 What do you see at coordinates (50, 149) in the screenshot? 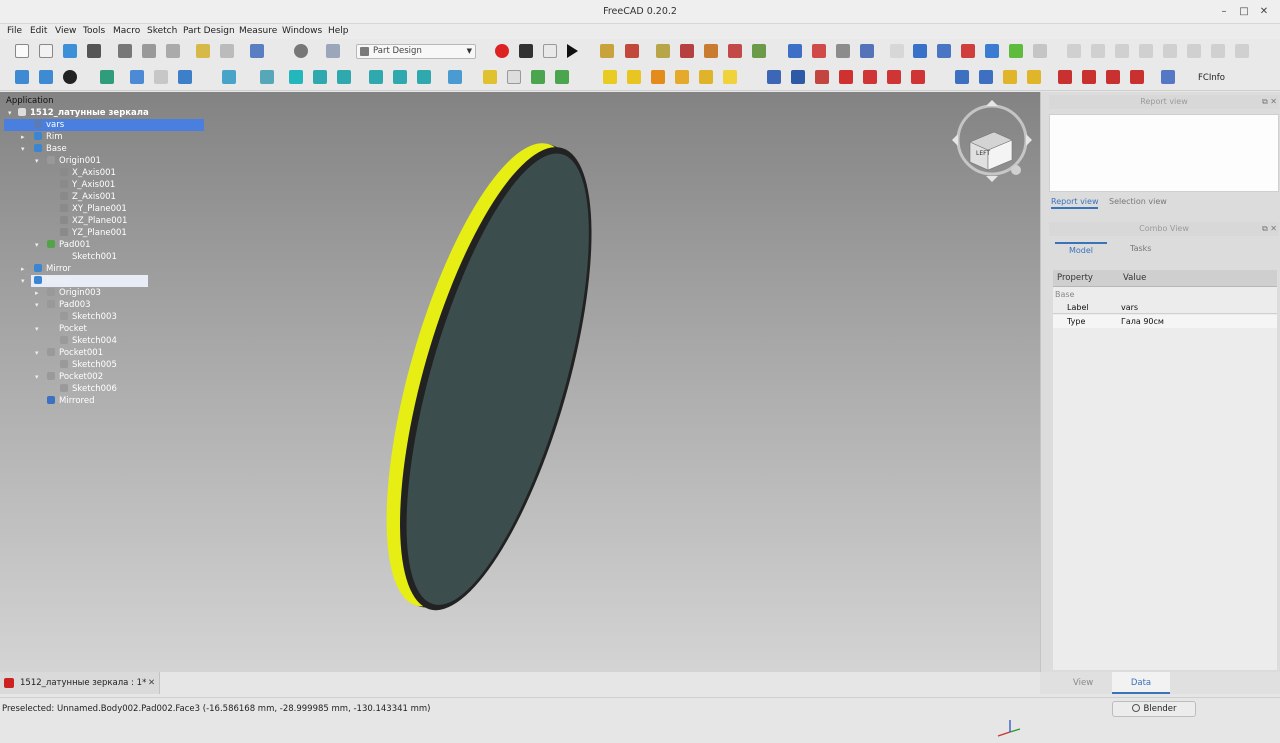
I see `tree-item-base: Base` at bounding box center [50, 149].